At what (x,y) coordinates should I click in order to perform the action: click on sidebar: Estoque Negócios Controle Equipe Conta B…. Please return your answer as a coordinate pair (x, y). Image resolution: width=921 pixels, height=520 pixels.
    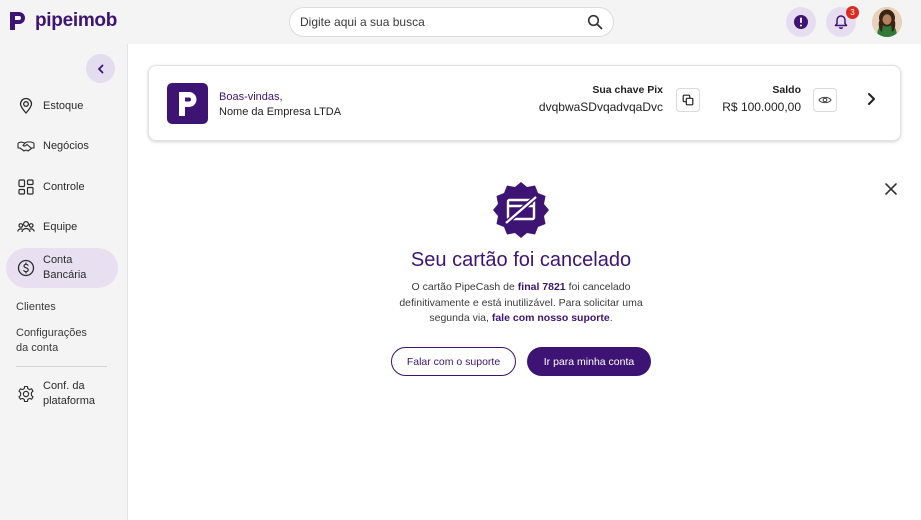
    Looking at the image, I should click on (64, 282).